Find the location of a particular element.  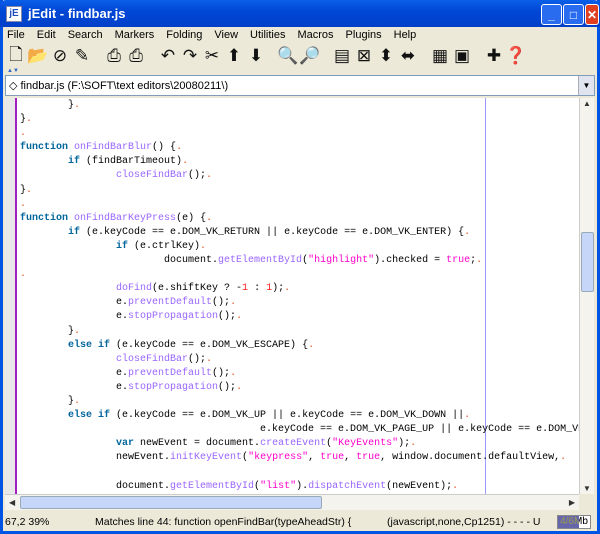

copy-icon: ⬆ is located at coordinates (234, 56).